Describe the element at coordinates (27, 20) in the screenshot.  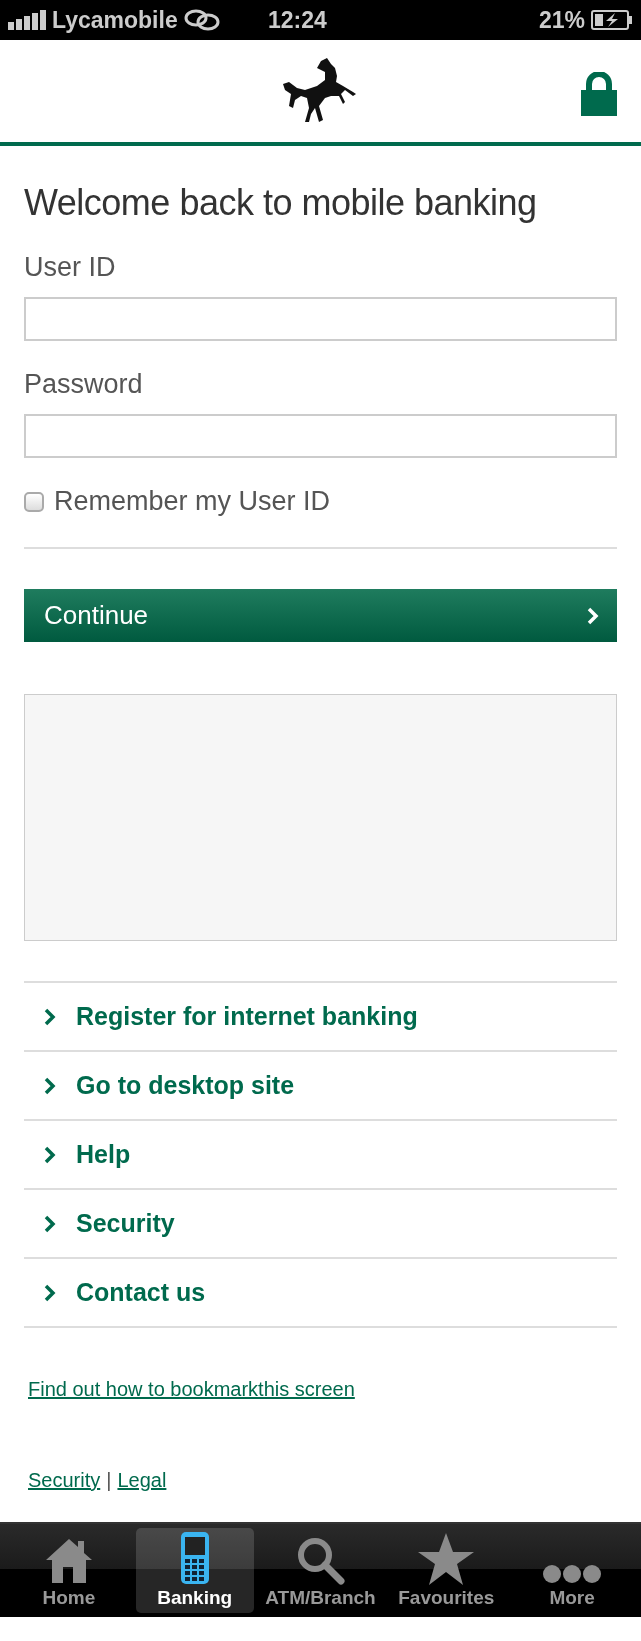
I see `signal-icon` at that location.